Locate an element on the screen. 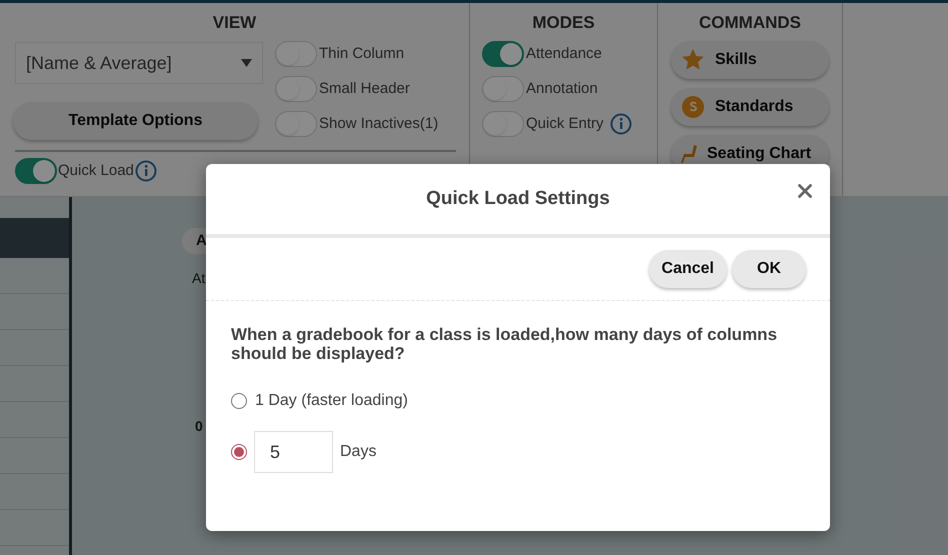  dialog-button: OK is located at coordinates (769, 269).